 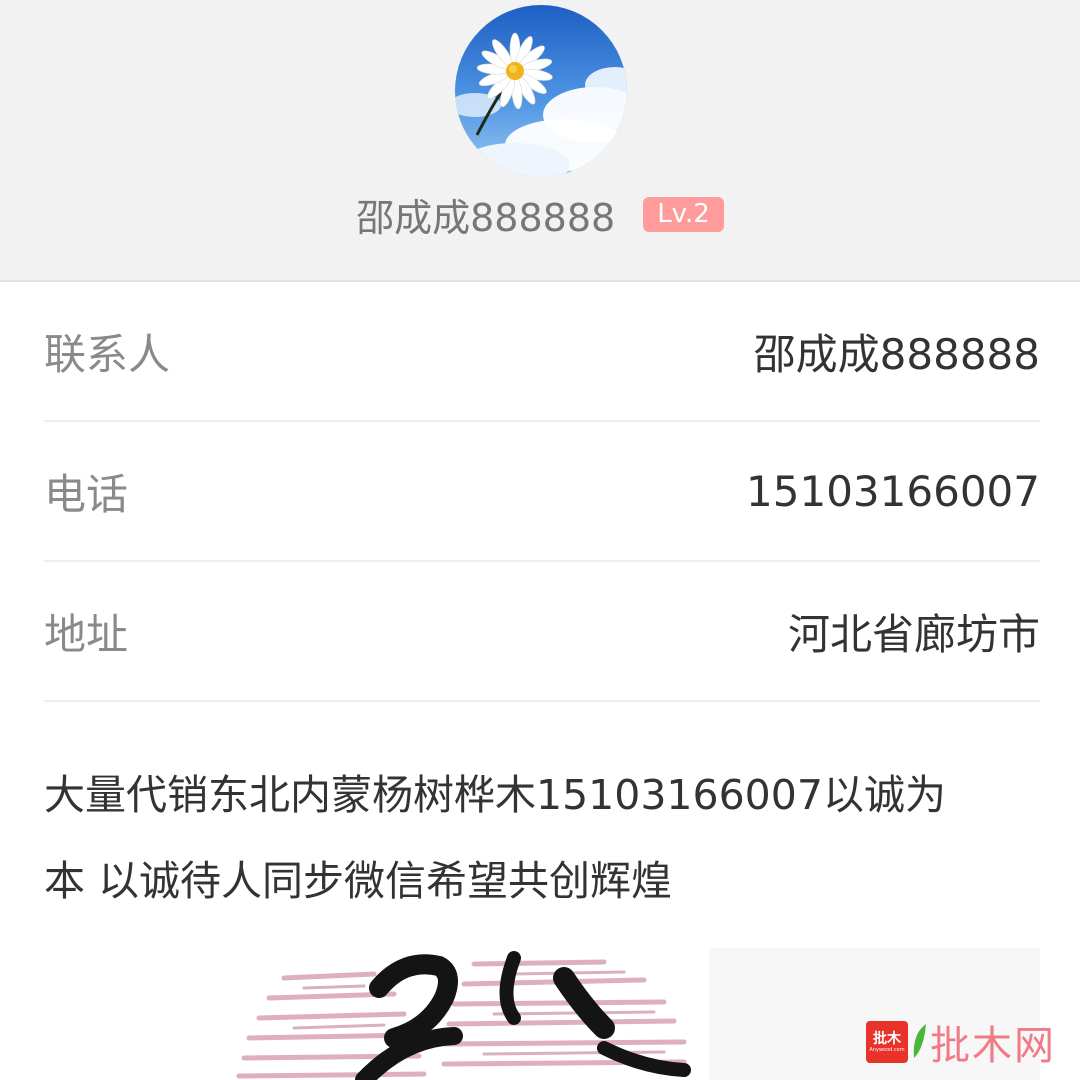 I want to click on avatar-daisy-image, so click(x=541, y=91).